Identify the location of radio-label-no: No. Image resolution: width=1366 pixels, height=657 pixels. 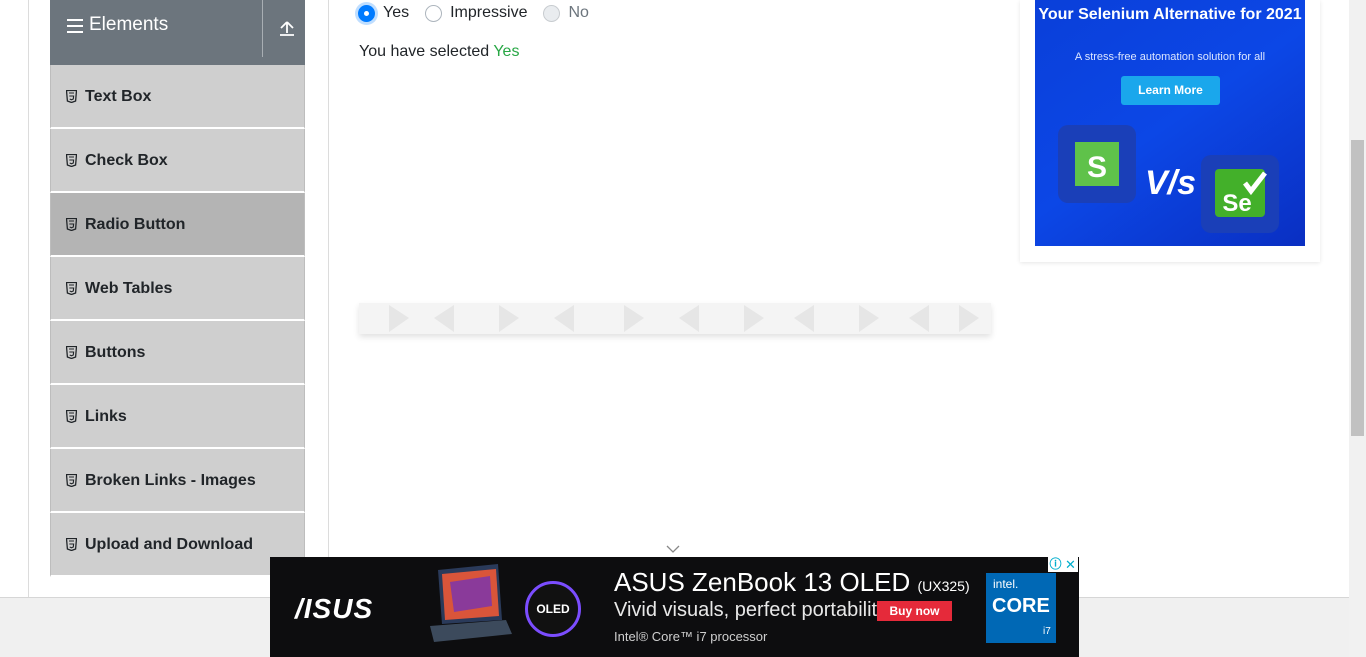
(578, 12).